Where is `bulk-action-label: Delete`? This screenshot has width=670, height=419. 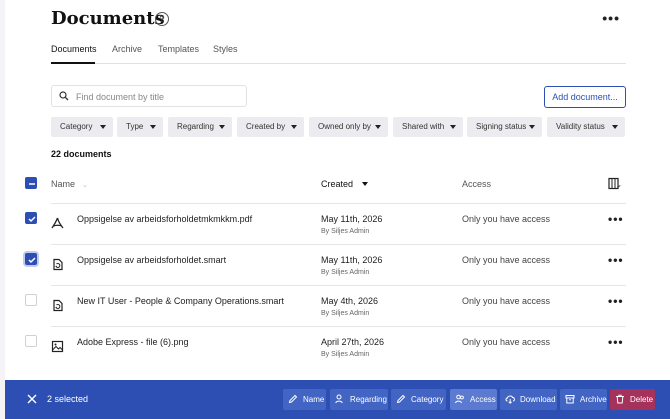 bulk-action-label: Delete is located at coordinates (642, 399).